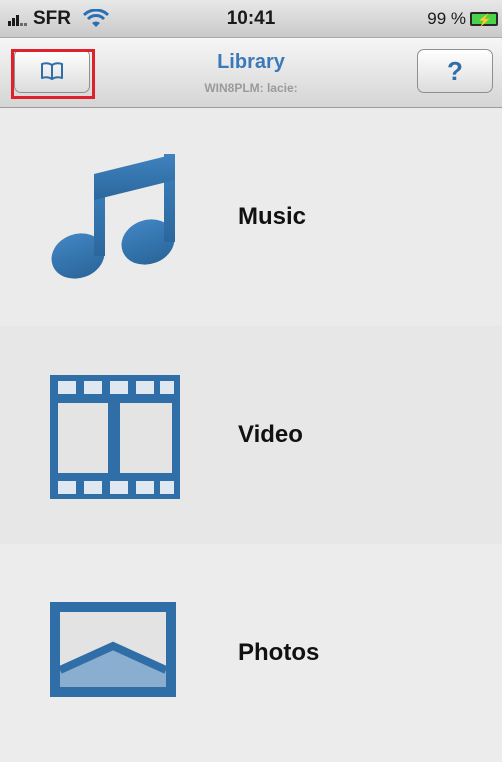 Image resolution: width=502 pixels, height=762 pixels. What do you see at coordinates (446, 18) in the screenshot?
I see `battery-percentage: 99 %` at bounding box center [446, 18].